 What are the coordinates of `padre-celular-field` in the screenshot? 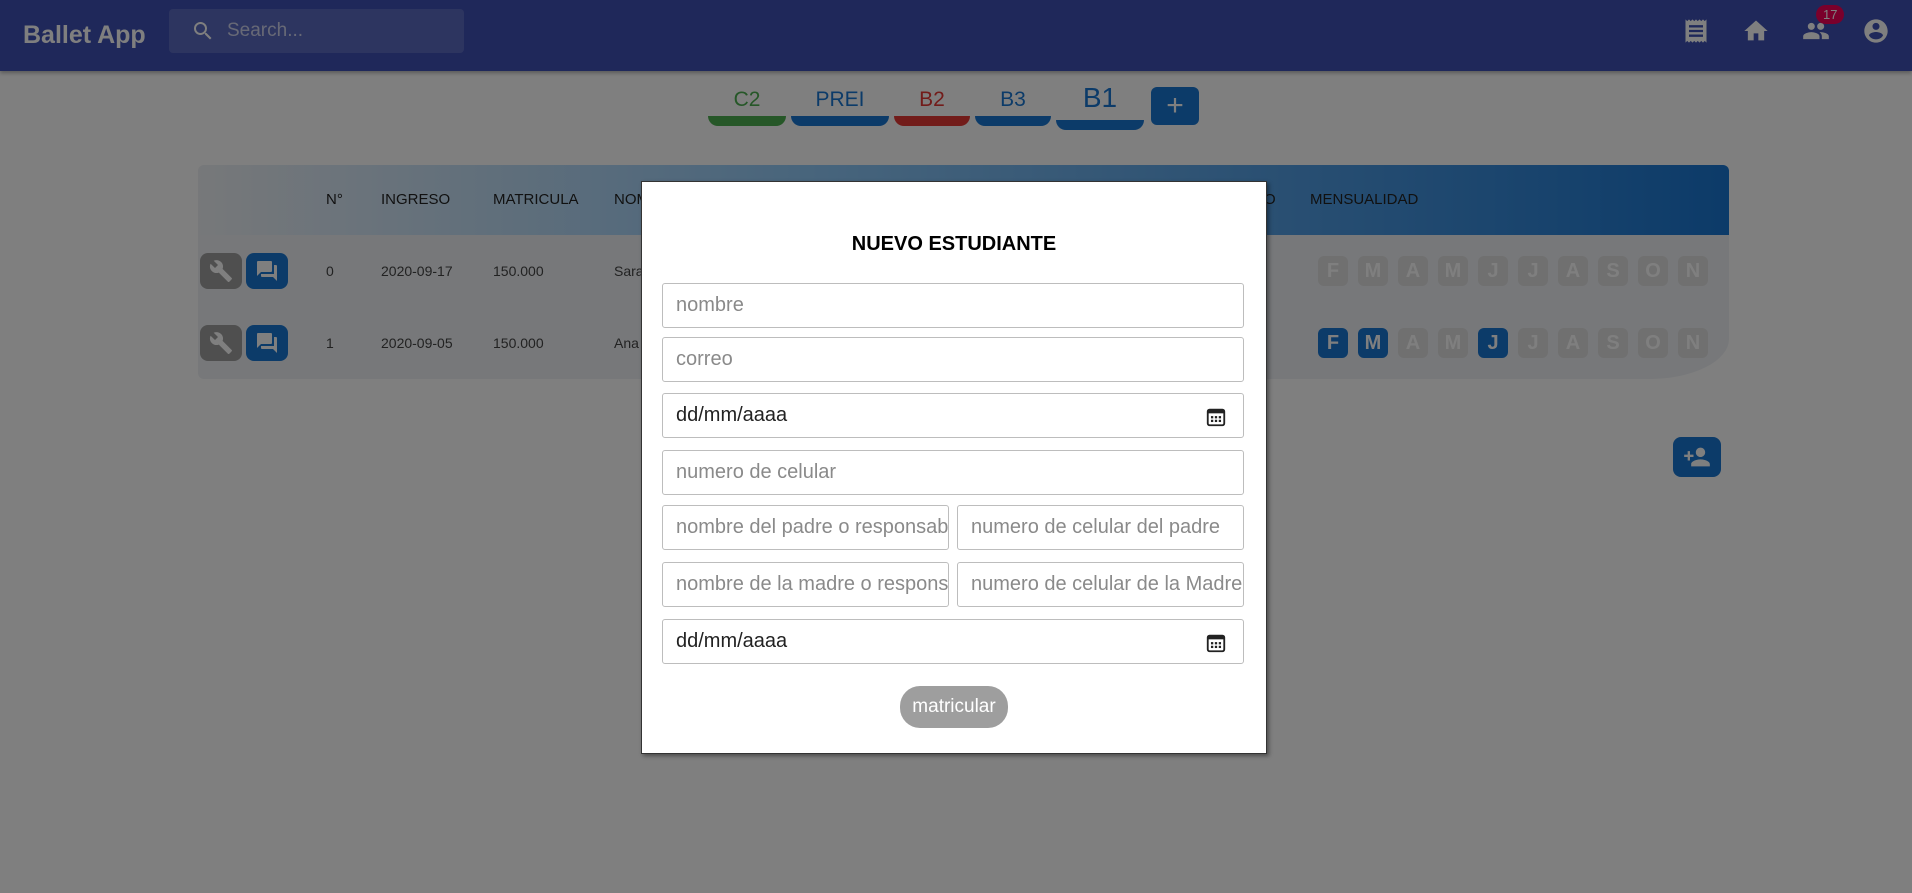 It's located at (1100, 527).